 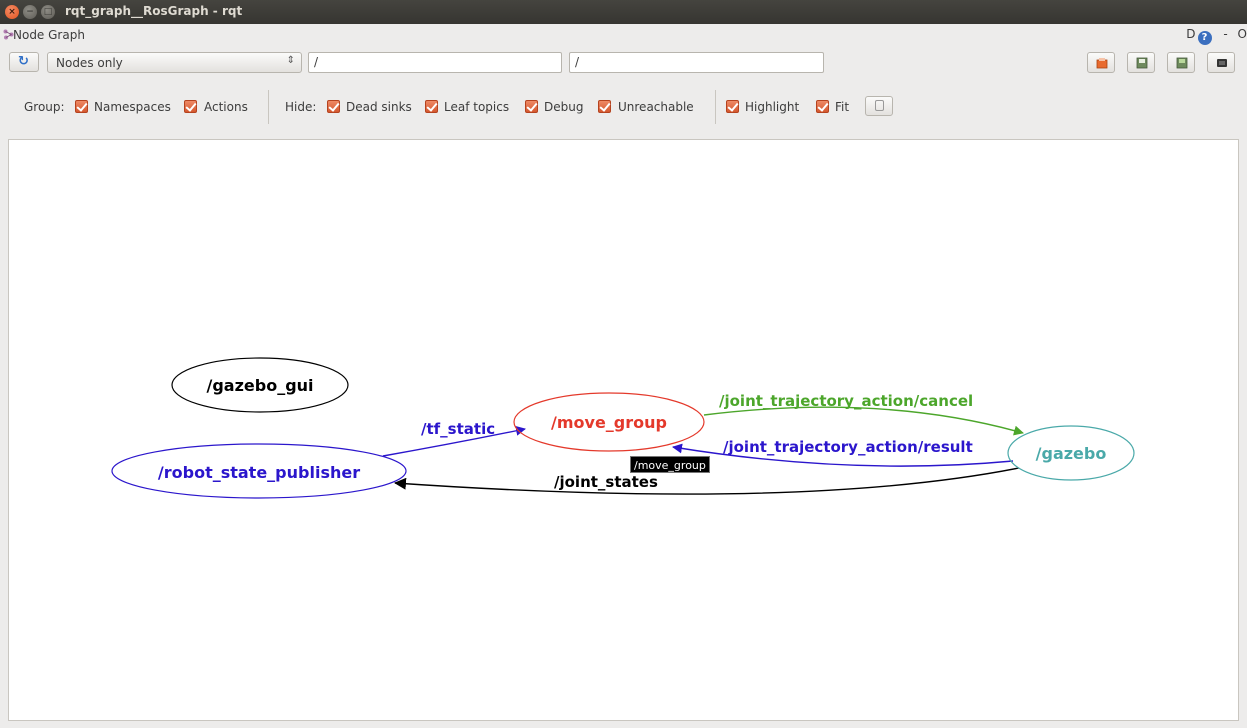 I want to click on edge-label-cancel: /joint_trajectory_action/cancel, so click(x=846, y=401).